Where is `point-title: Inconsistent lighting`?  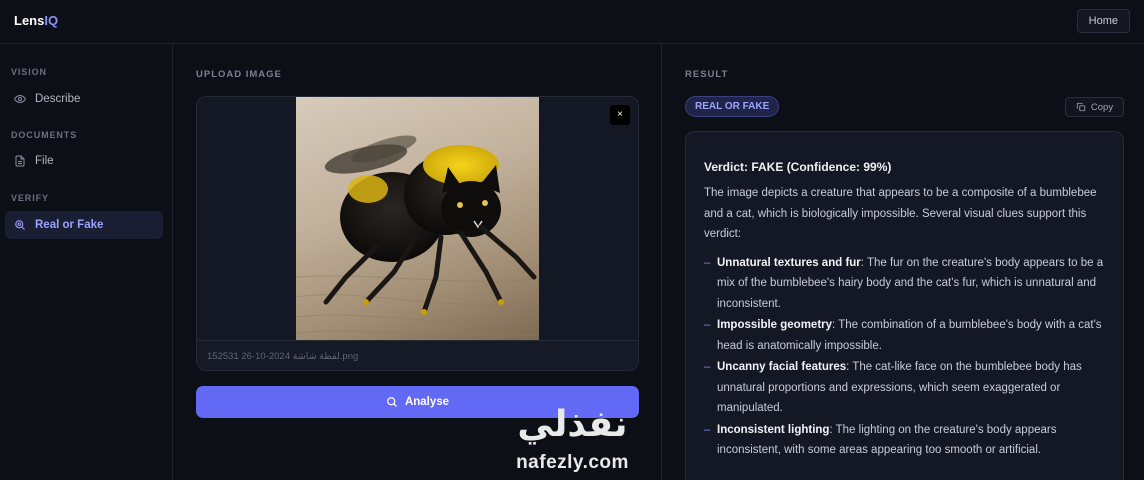 point-title: Inconsistent lighting is located at coordinates (773, 429).